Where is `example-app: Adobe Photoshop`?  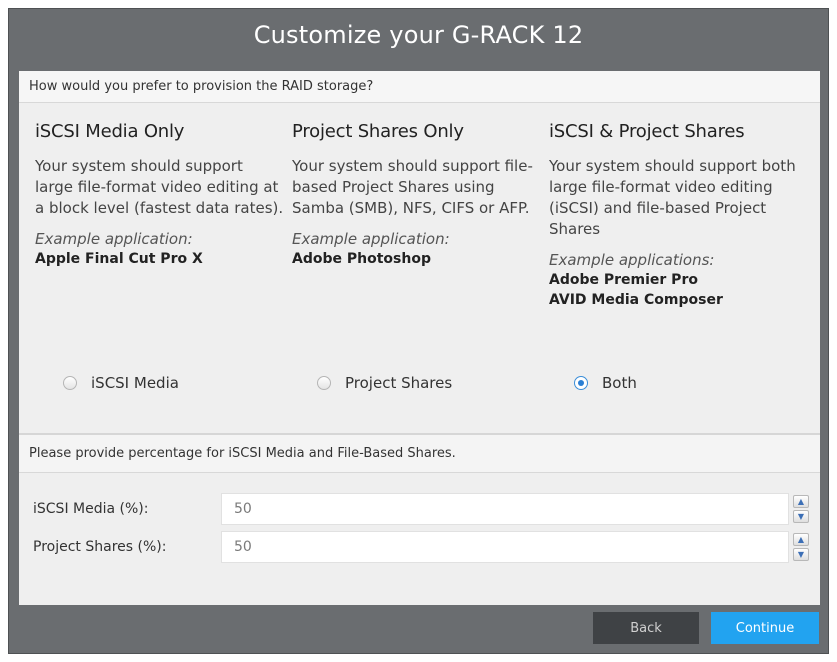
example-app: Adobe Photoshop is located at coordinates (361, 259).